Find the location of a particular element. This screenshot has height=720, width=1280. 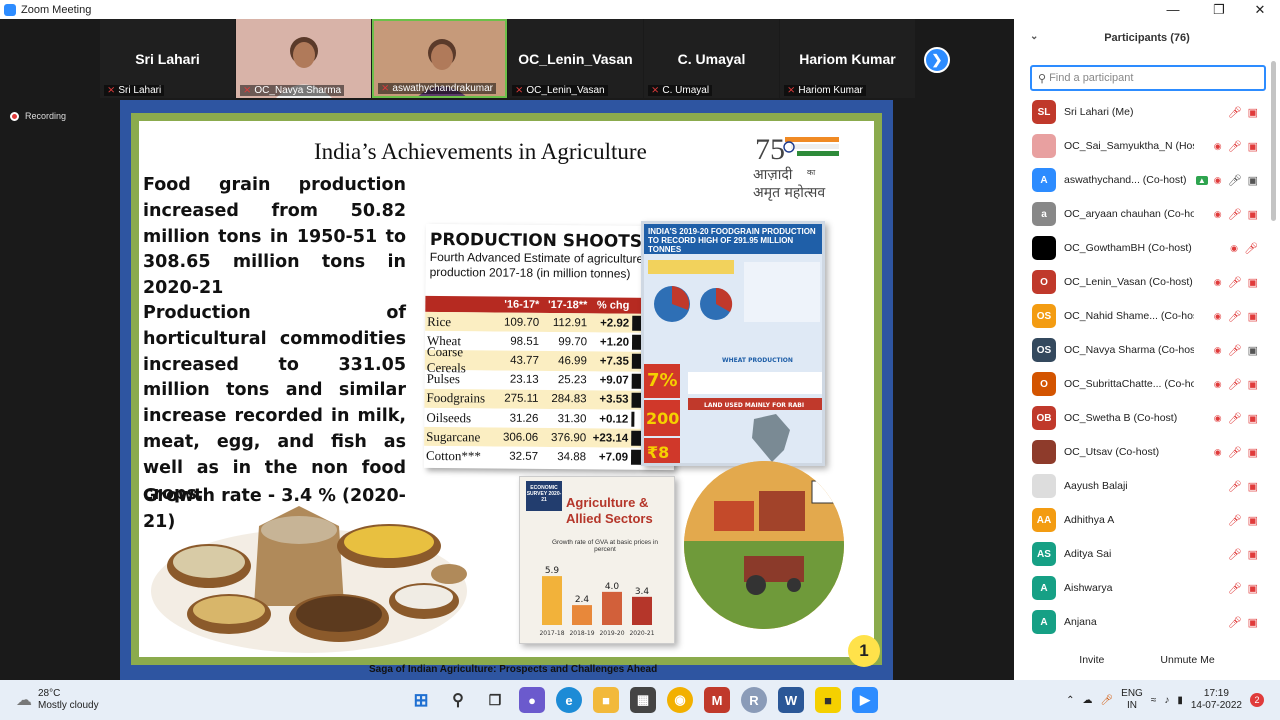

participant-list-scrollbar is located at coordinates (1273, 141).